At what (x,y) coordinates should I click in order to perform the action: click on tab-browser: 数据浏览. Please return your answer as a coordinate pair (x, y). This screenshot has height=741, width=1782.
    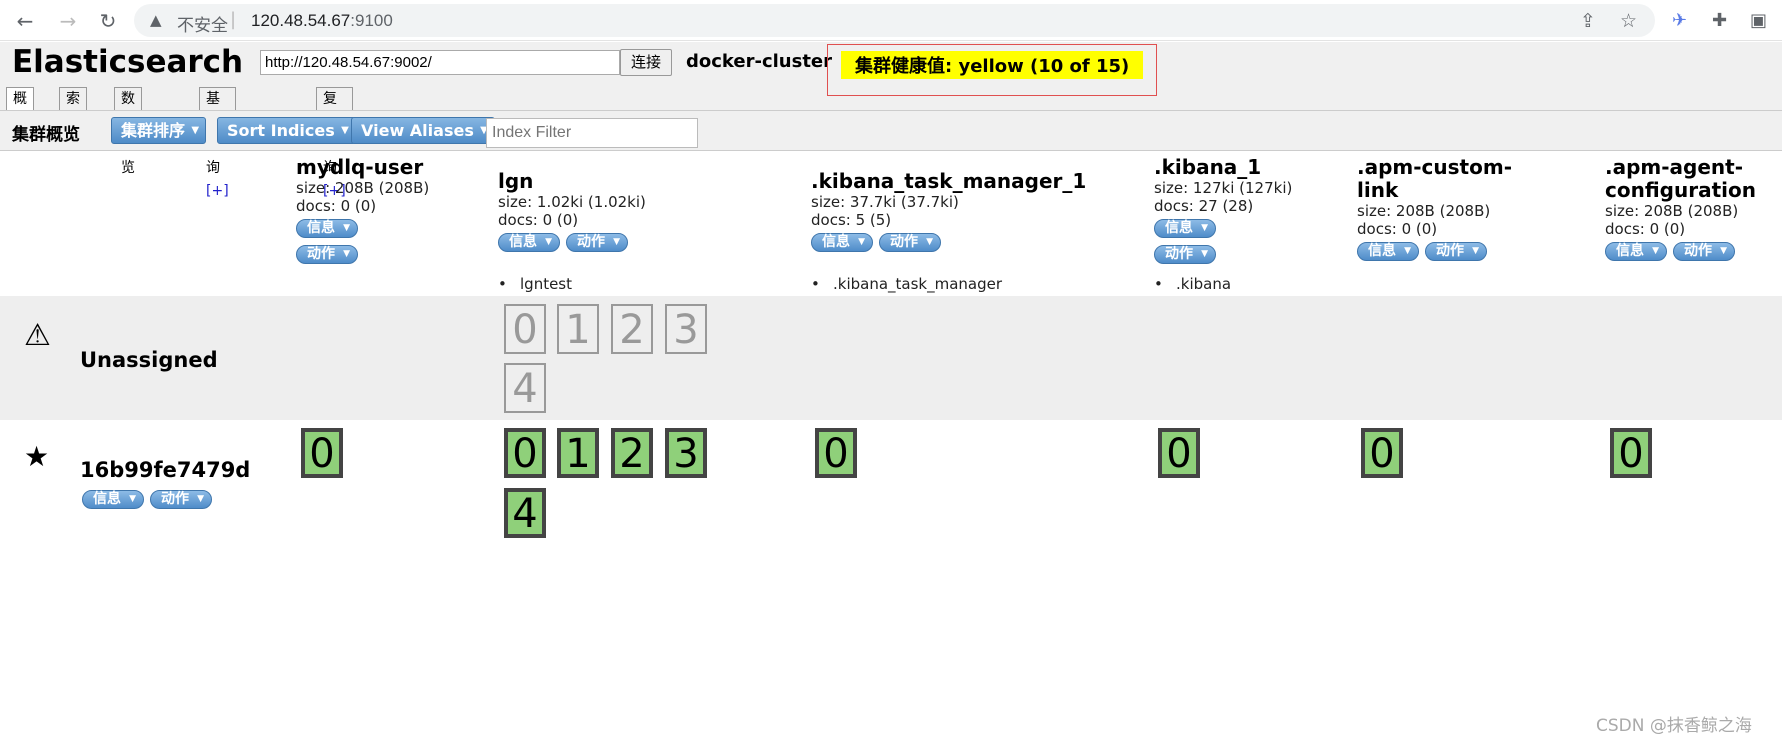
    Looking at the image, I should click on (128, 131).